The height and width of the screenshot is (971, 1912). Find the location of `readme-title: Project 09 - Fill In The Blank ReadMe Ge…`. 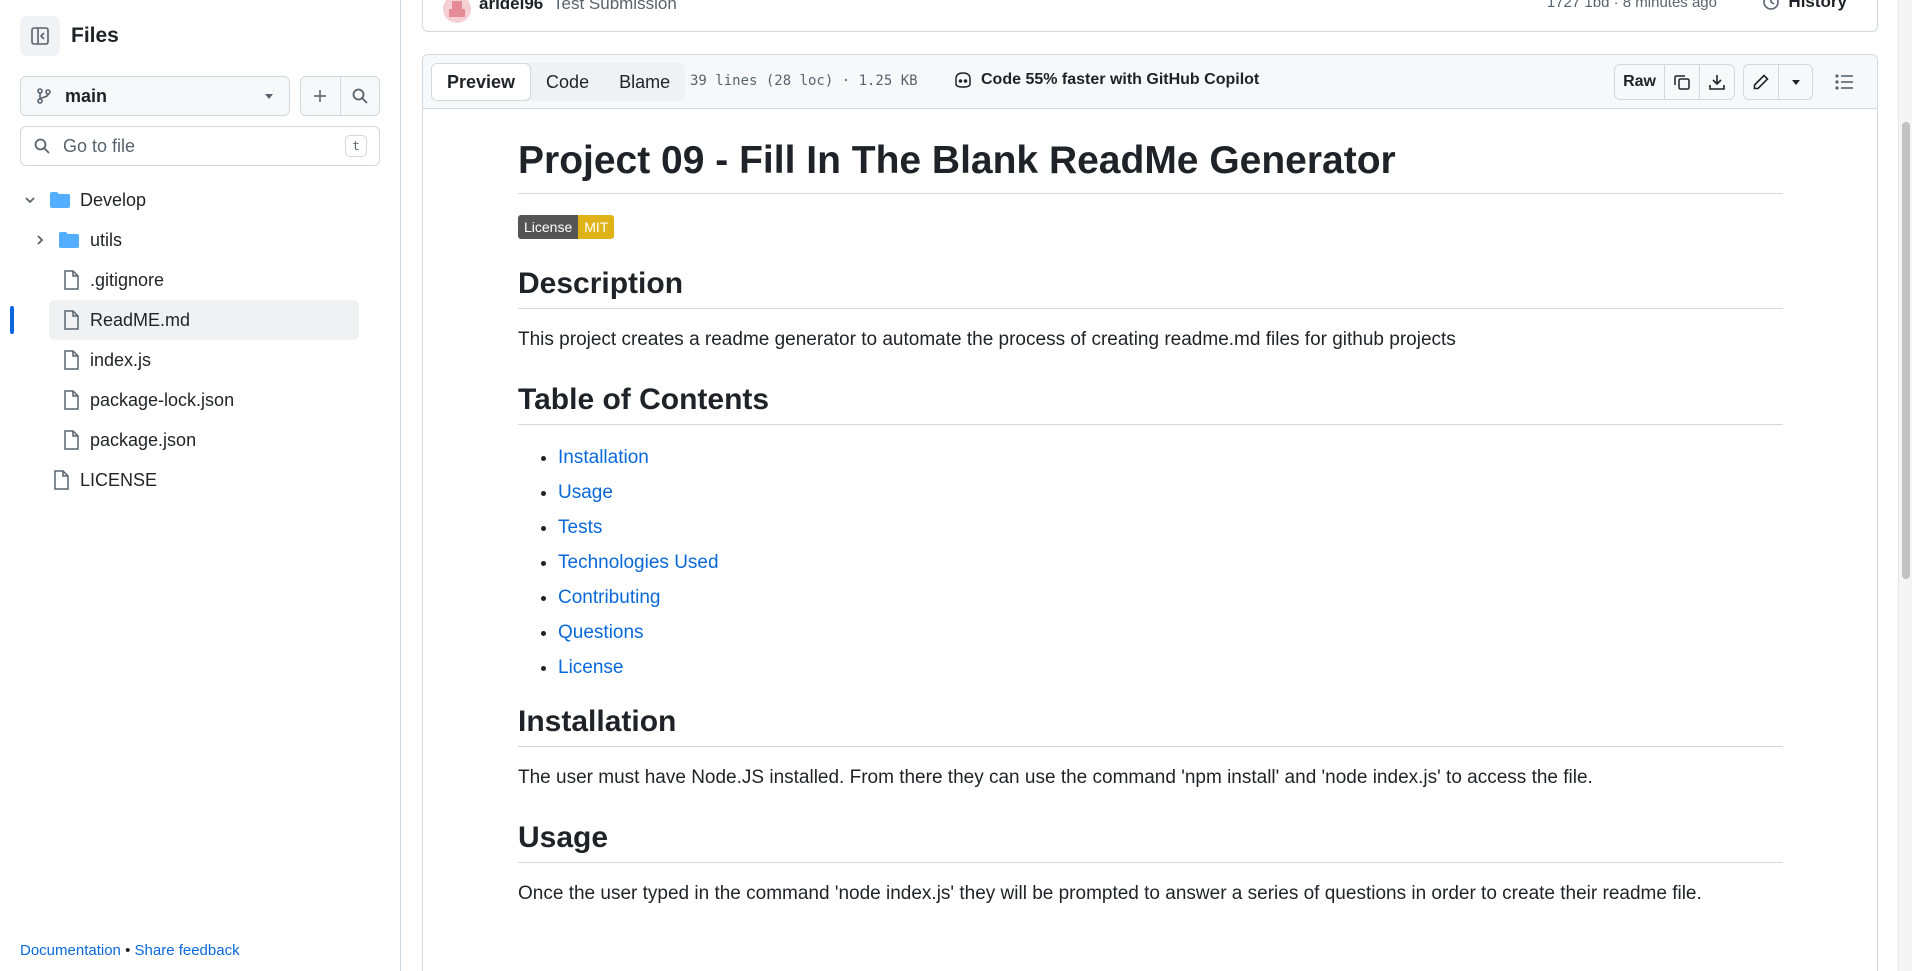

readme-title: Project 09 - Fill In The Blank ReadMe Ge… is located at coordinates (1150, 152).